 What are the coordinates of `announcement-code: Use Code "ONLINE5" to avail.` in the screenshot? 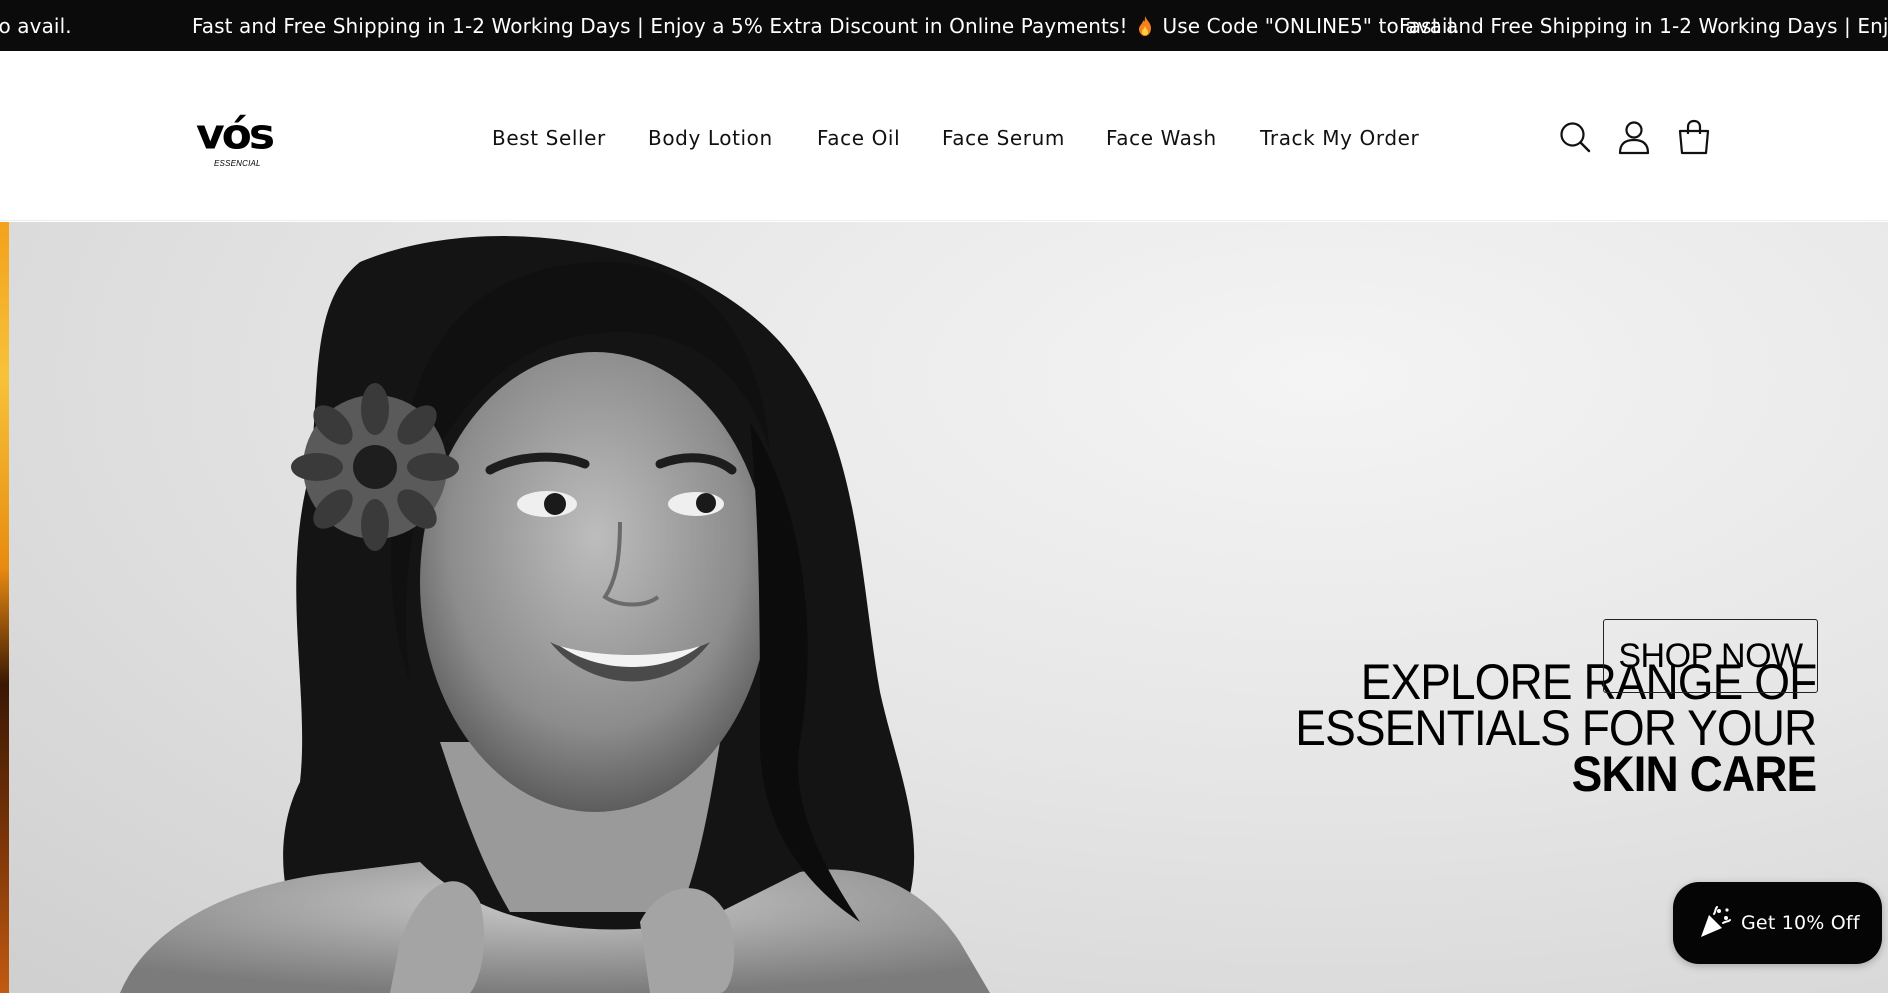 It's located at (36, 26).